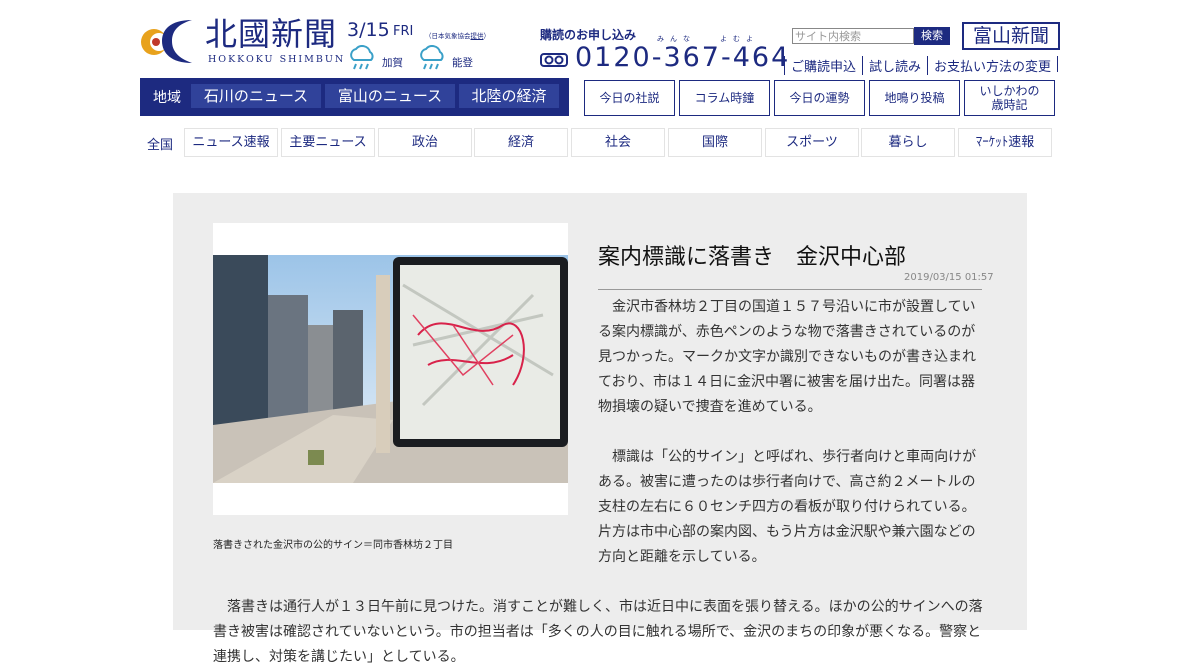 This screenshot has height=670, width=1200. Describe the element at coordinates (167, 98) in the screenshot. I see `region-nav-label: 地域` at that location.